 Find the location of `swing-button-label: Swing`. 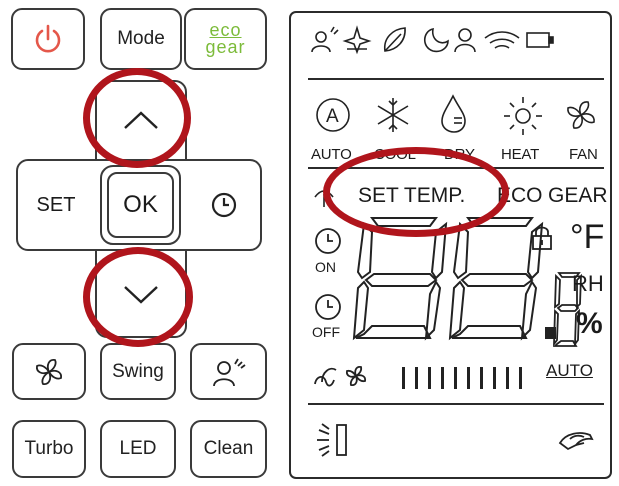

swing-button-label: Swing is located at coordinates (138, 371).